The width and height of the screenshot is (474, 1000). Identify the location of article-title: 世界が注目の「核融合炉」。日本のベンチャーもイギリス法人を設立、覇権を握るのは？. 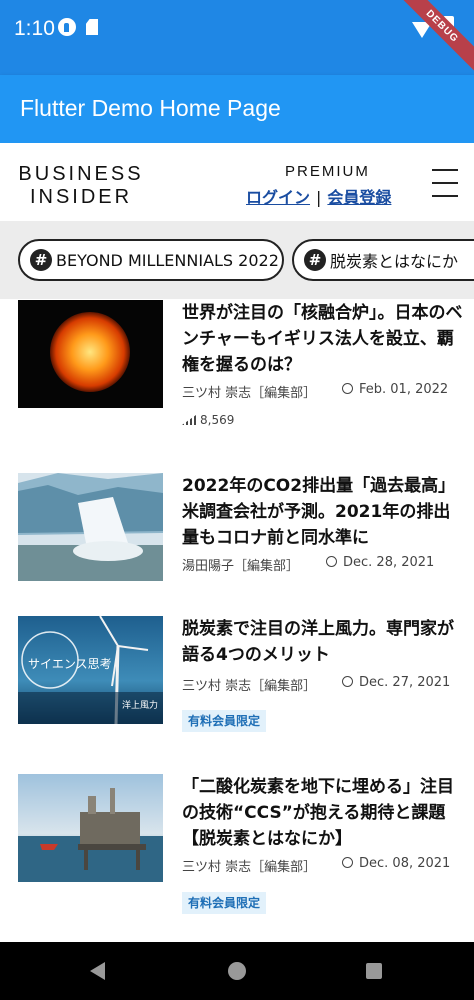
(324, 339).